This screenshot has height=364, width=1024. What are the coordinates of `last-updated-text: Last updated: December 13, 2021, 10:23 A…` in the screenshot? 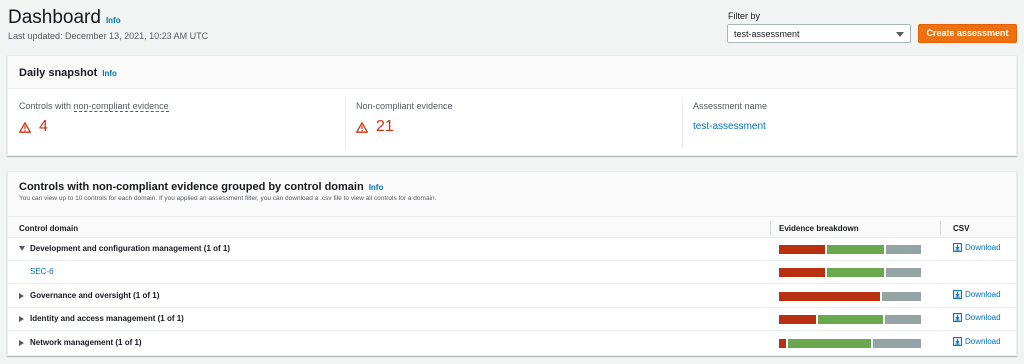 It's located at (108, 36).